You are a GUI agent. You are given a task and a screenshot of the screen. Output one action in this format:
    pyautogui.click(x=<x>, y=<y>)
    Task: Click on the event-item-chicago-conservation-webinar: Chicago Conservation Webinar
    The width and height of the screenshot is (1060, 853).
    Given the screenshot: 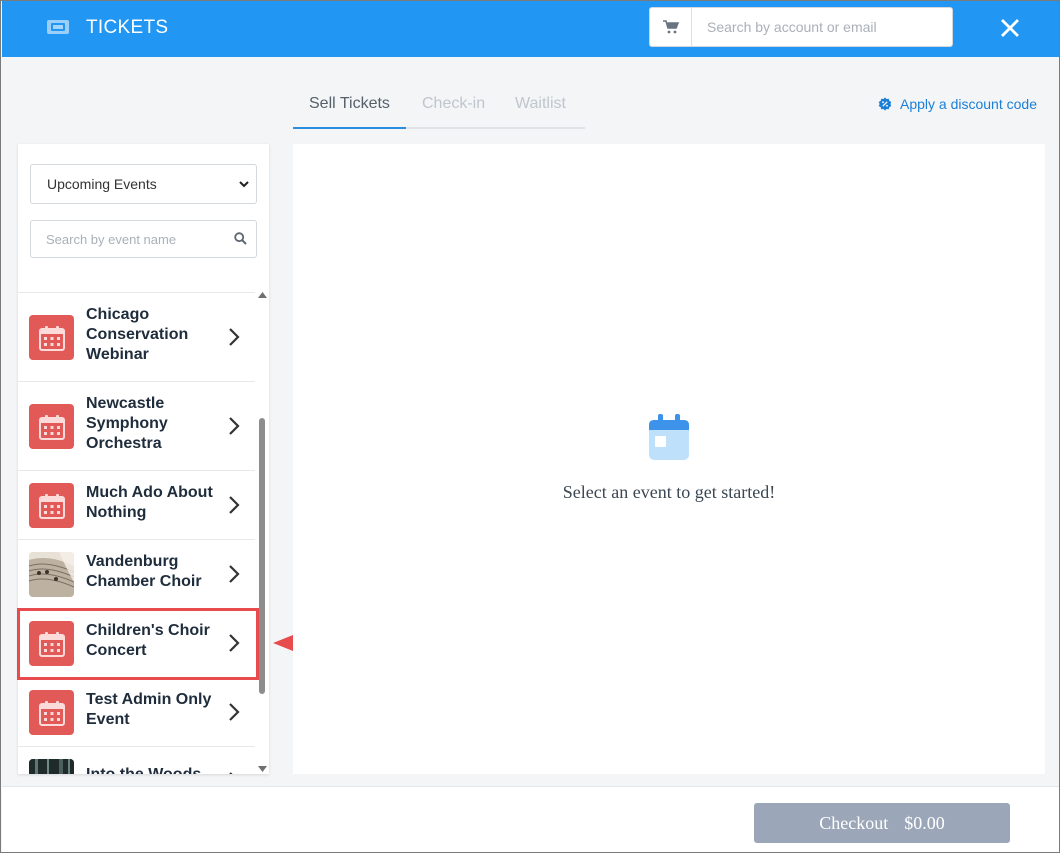 What is the action you would take?
    pyautogui.click(x=136, y=337)
    